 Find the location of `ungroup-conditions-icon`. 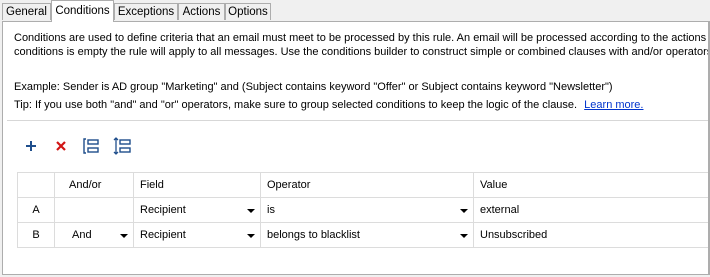

ungroup-conditions-icon is located at coordinates (122, 146).